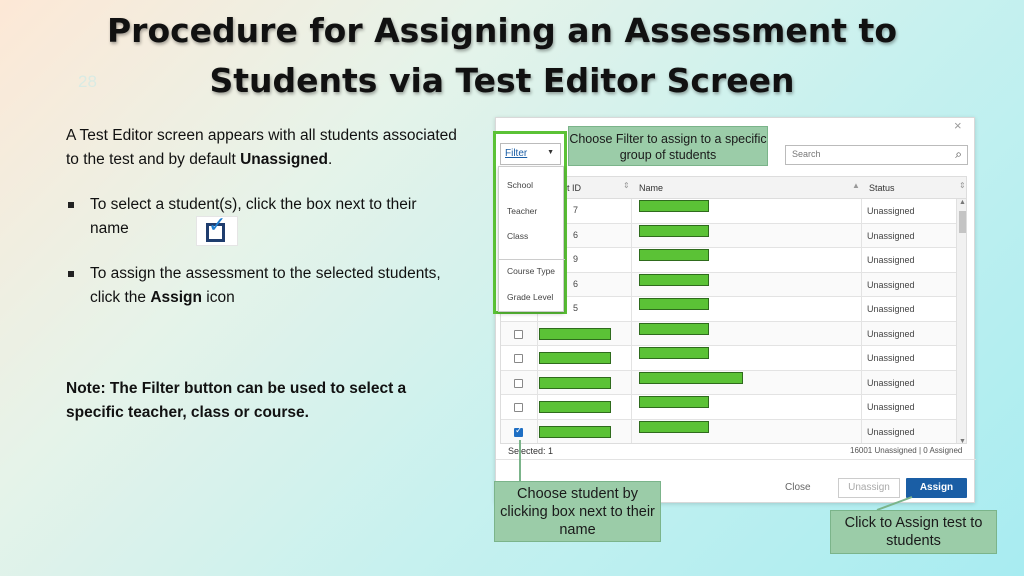  I want to click on assign-button: Assign, so click(936, 488).